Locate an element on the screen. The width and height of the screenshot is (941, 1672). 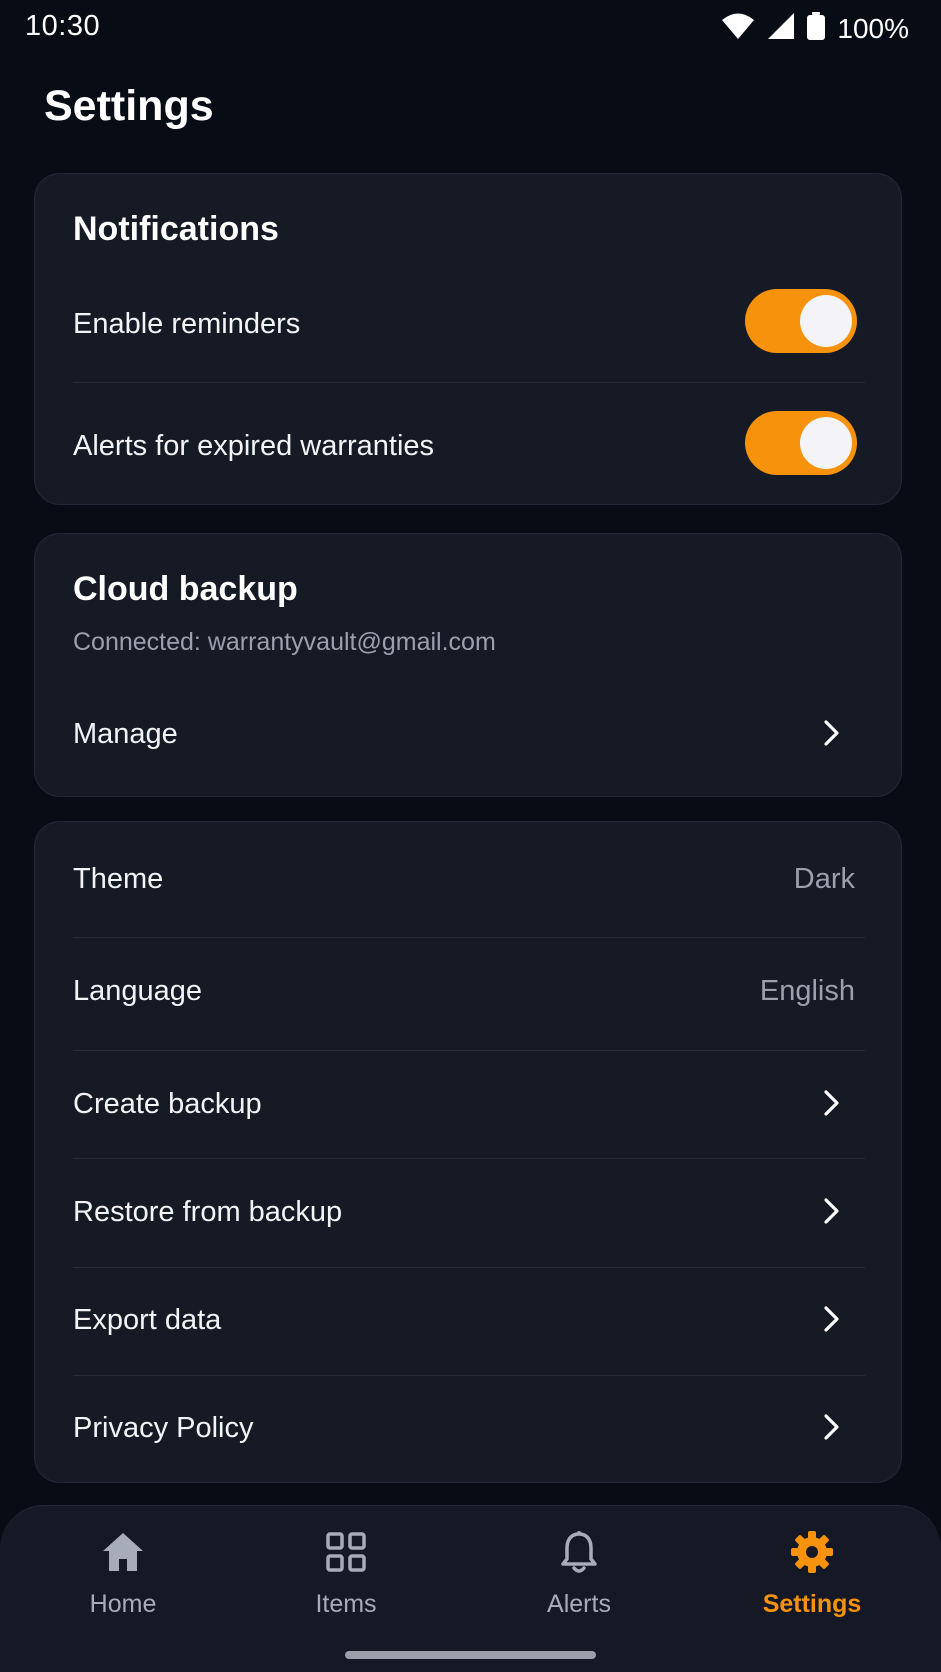
connected-account: Connected: warrantyvault@gmail.com is located at coordinates (284, 642).